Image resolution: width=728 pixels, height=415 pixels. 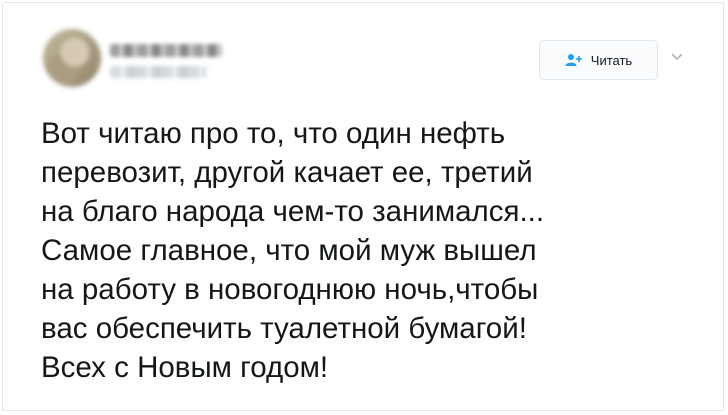 What do you see at coordinates (284, 328) in the screenshot?
I see `tweet-text-line: вас обеспечить туалетной бумагой!` at bounding box center [284, 328].